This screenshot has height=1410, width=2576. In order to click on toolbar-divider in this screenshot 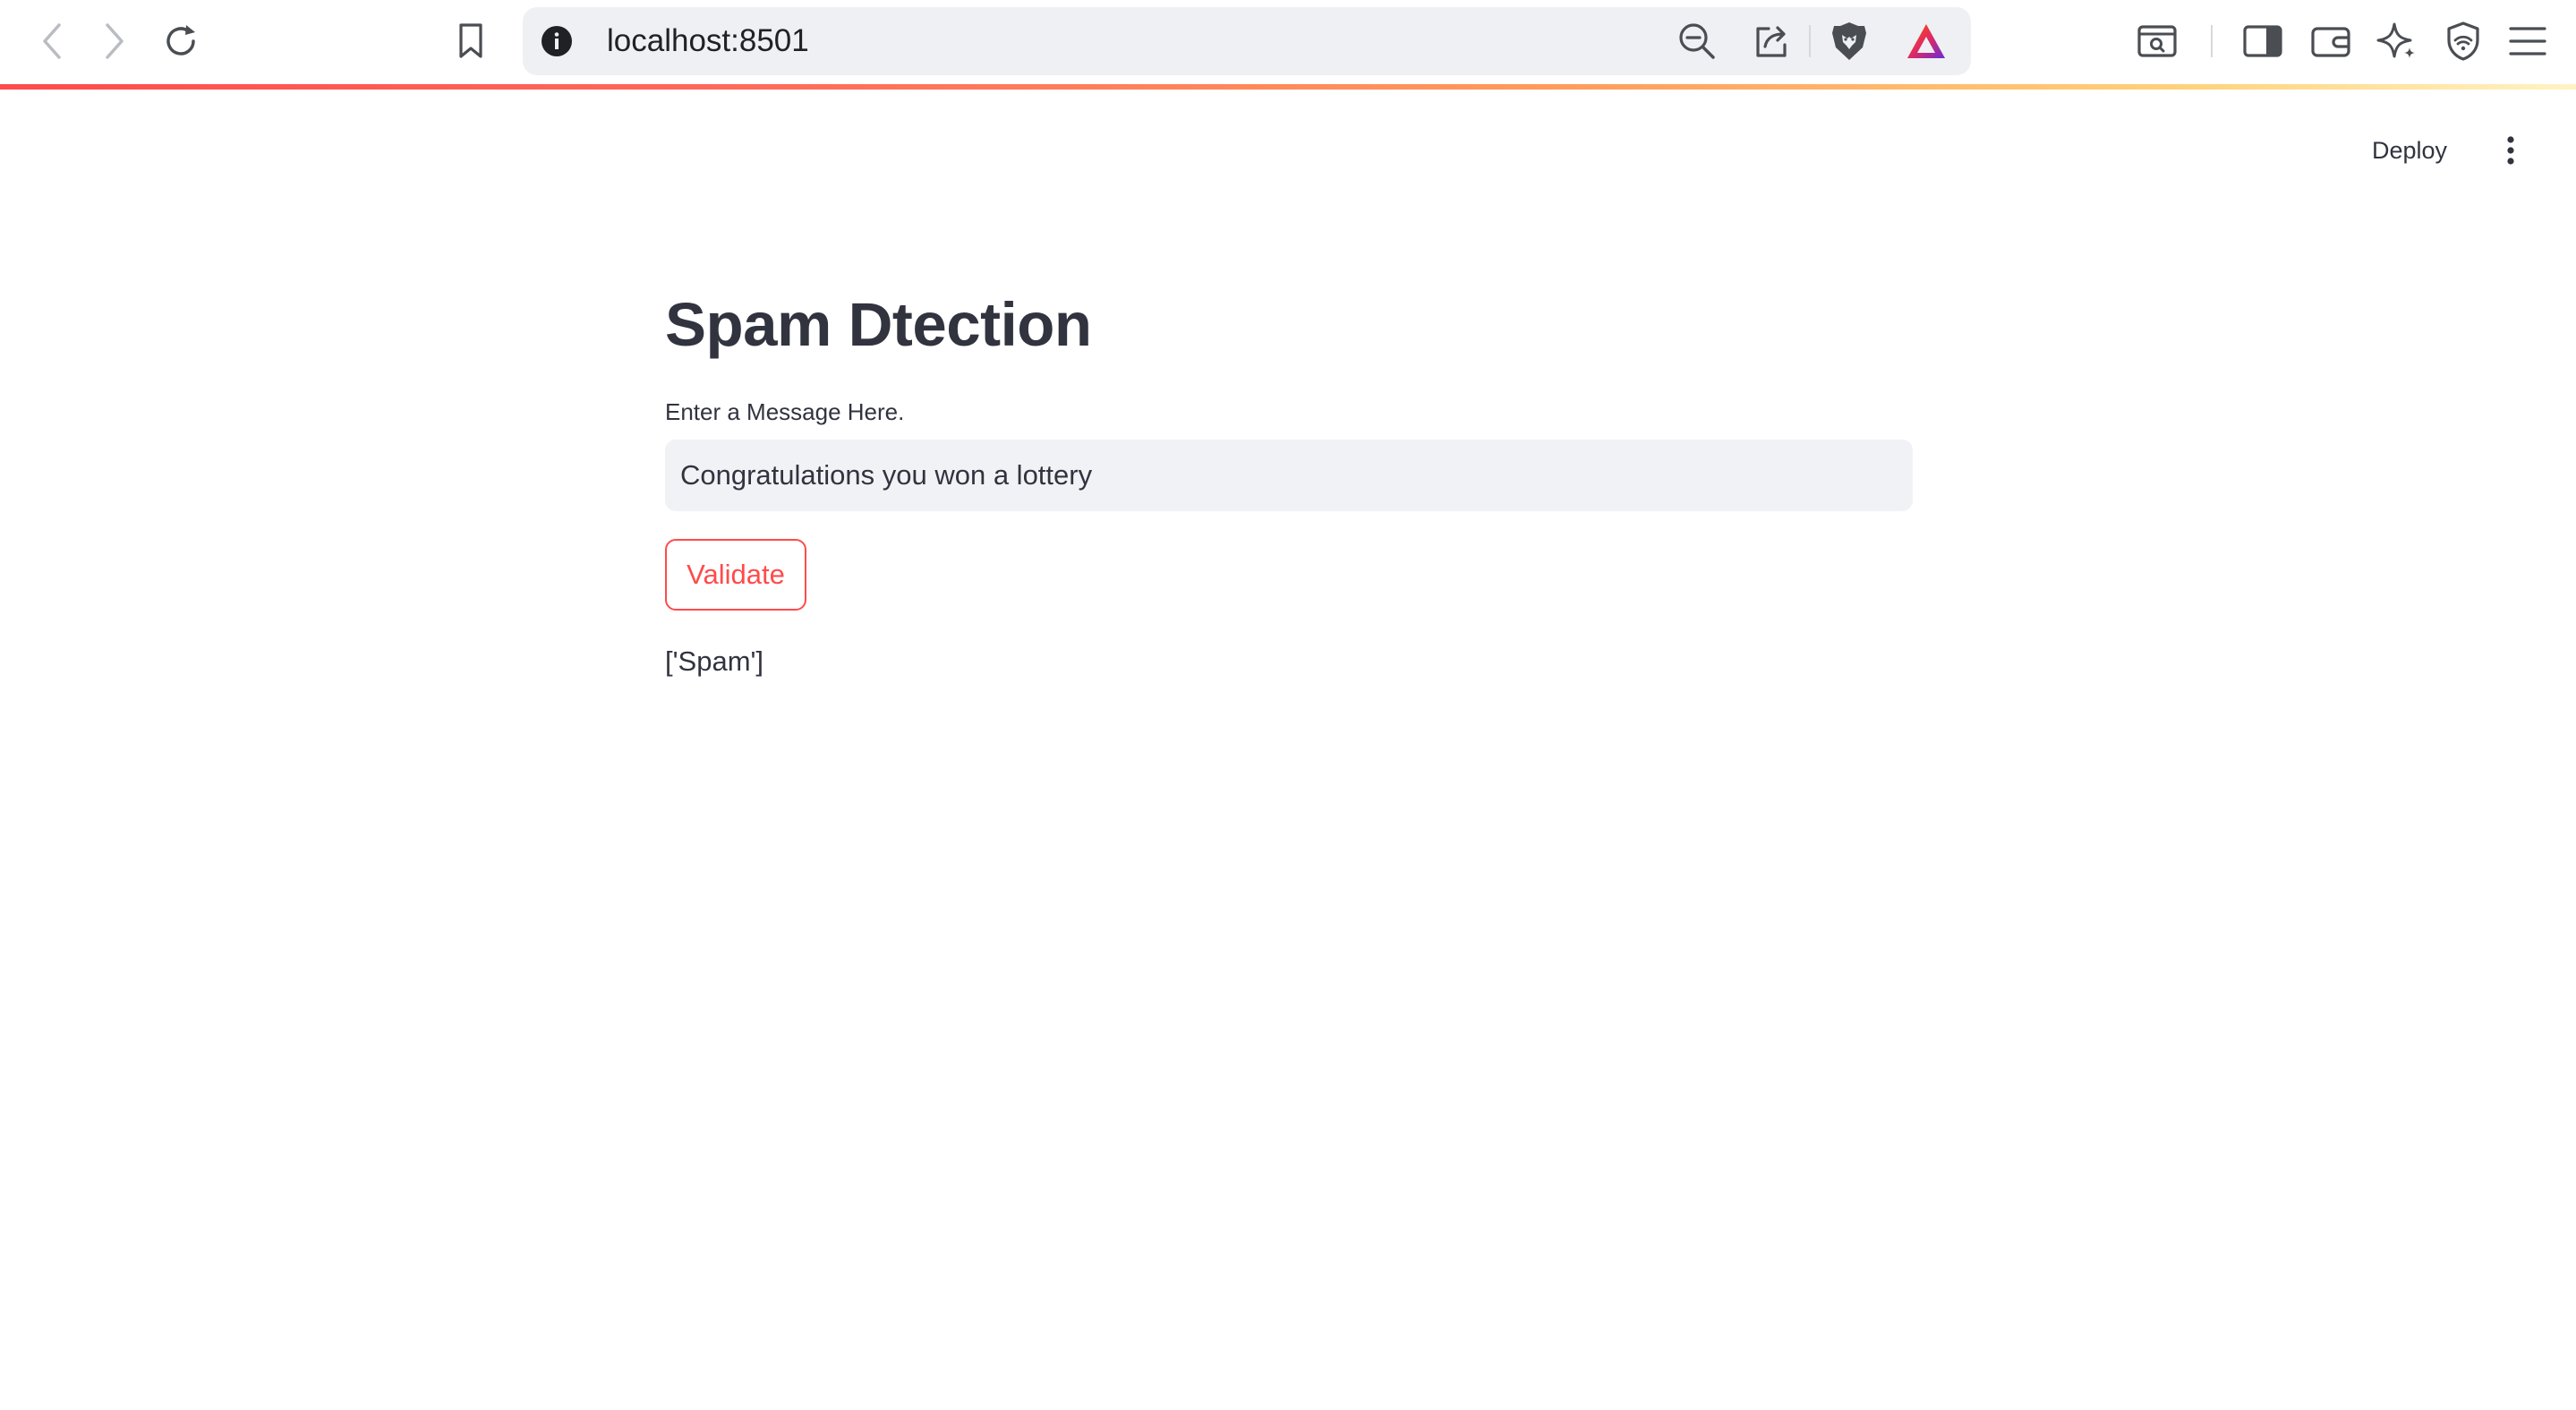, I will do `click(2212, 41)`.